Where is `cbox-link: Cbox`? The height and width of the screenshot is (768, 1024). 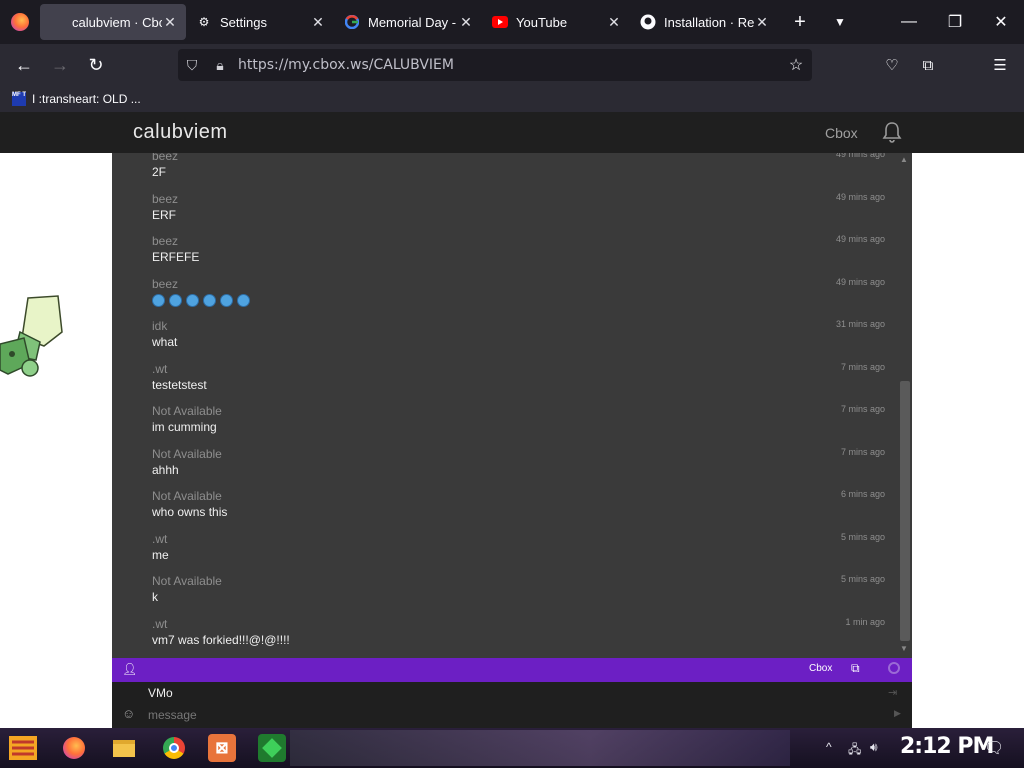 cbox-link: Cbox is located at coordinates (841, 133).